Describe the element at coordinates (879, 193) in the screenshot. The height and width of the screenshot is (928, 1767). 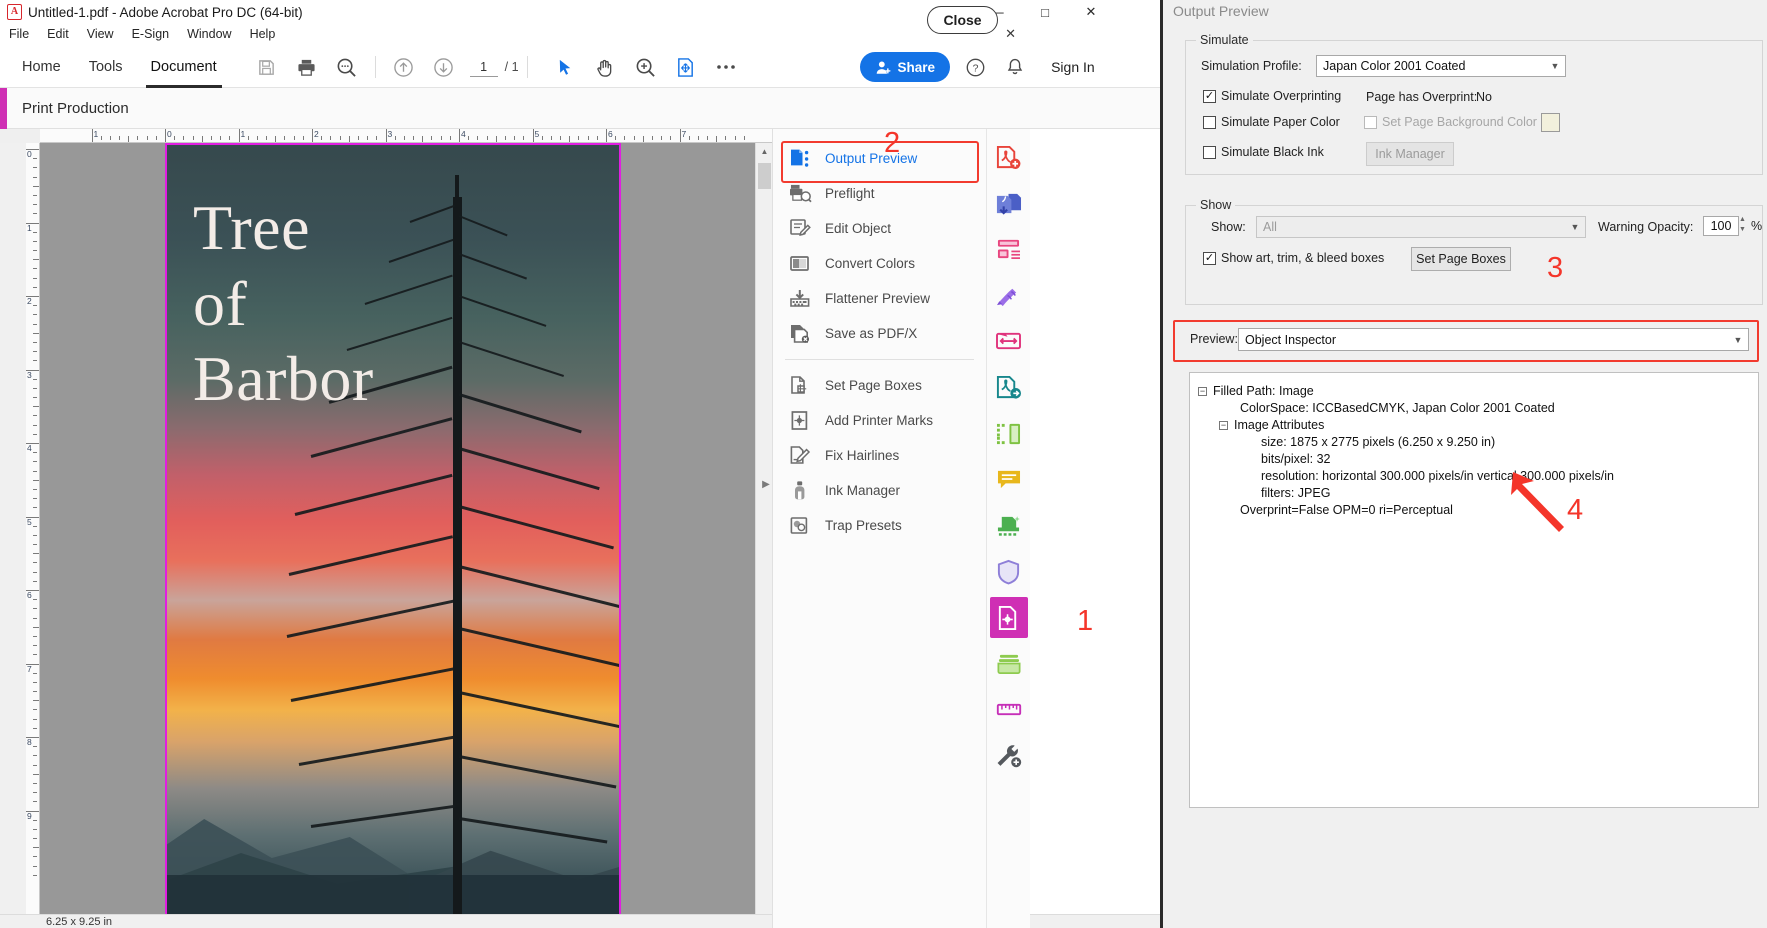
I see `tool-preflight: Preflight` at that location.